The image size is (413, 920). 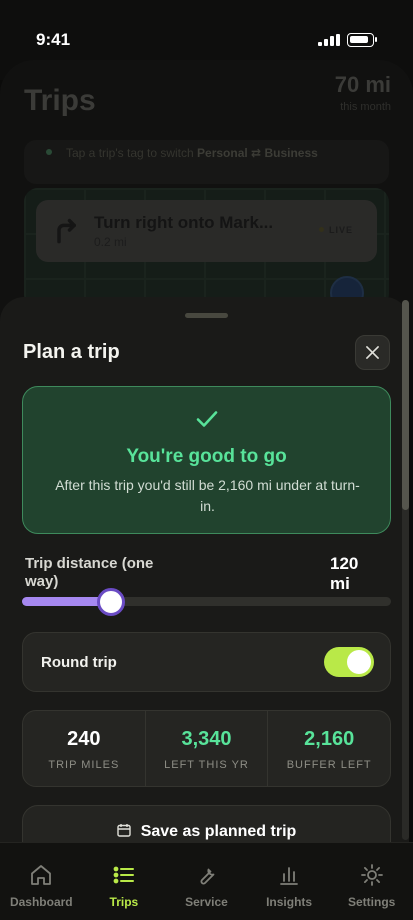 I want to click on close-icon, so click(x=372, y=352).